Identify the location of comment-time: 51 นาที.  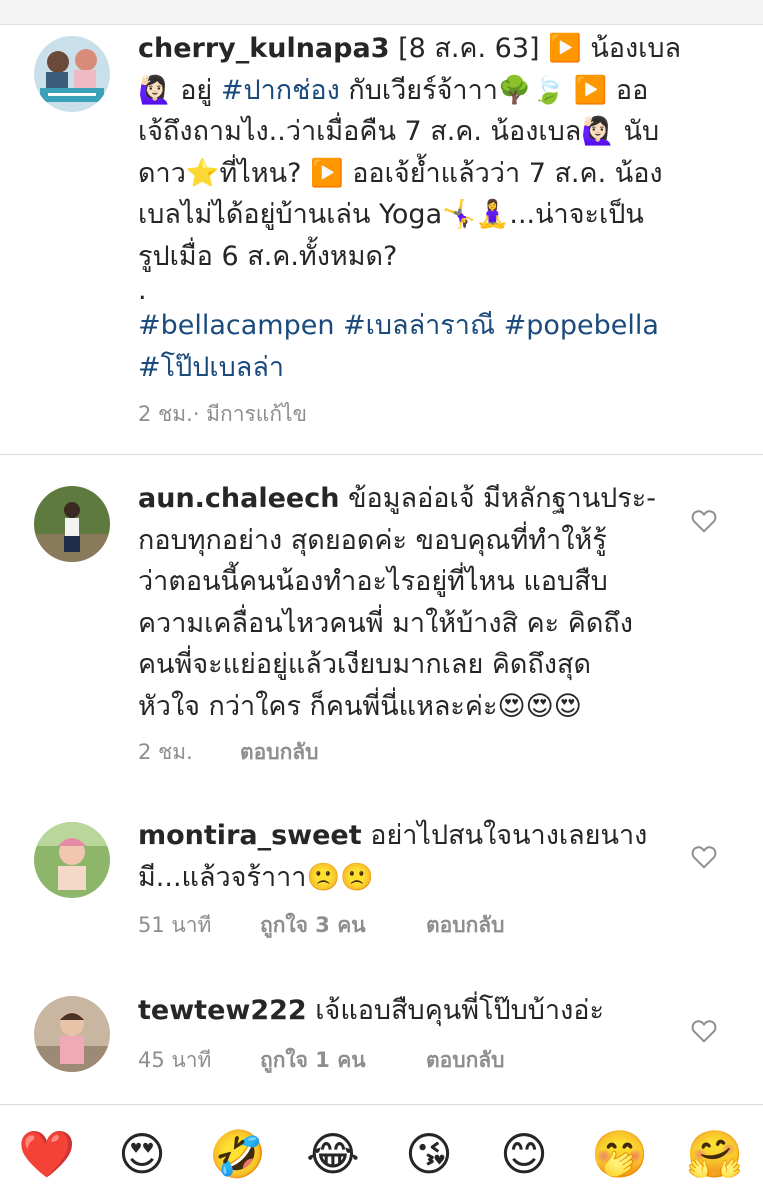
(175, 925).